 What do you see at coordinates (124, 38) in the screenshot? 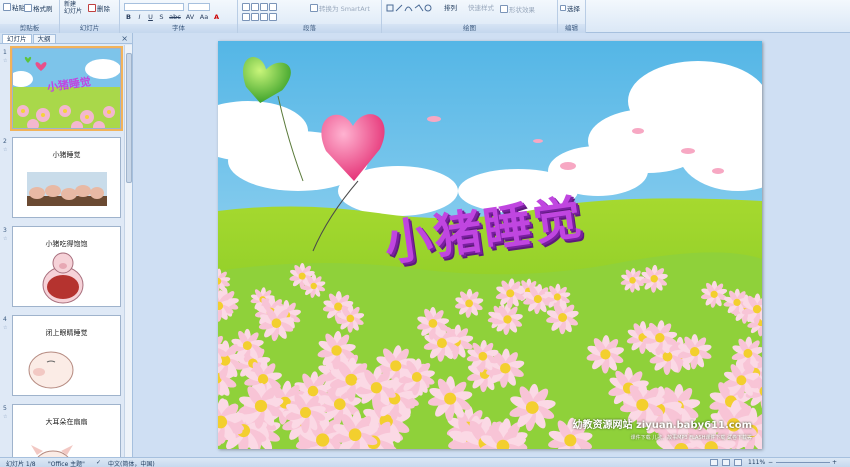
I see `close-panel-icon: ×` at bounding box center [124, 38].